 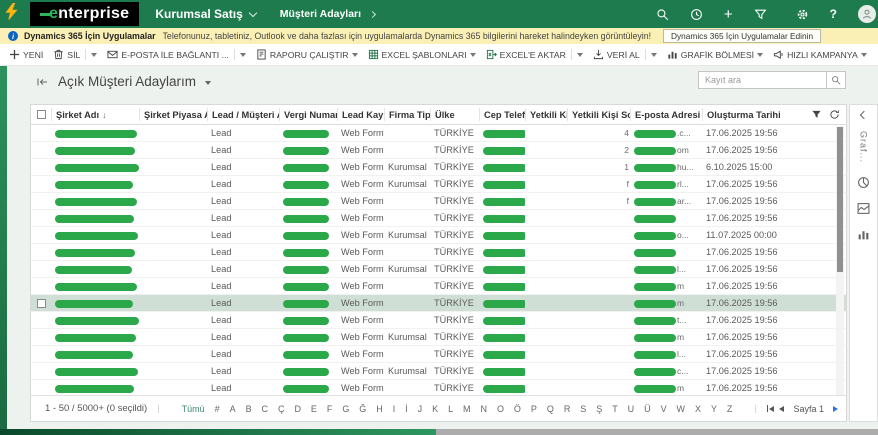 What do you see at coordinates (863, 115) in the screenshot?
I see `expand-panel-icon` at bounding box center [863, 115].